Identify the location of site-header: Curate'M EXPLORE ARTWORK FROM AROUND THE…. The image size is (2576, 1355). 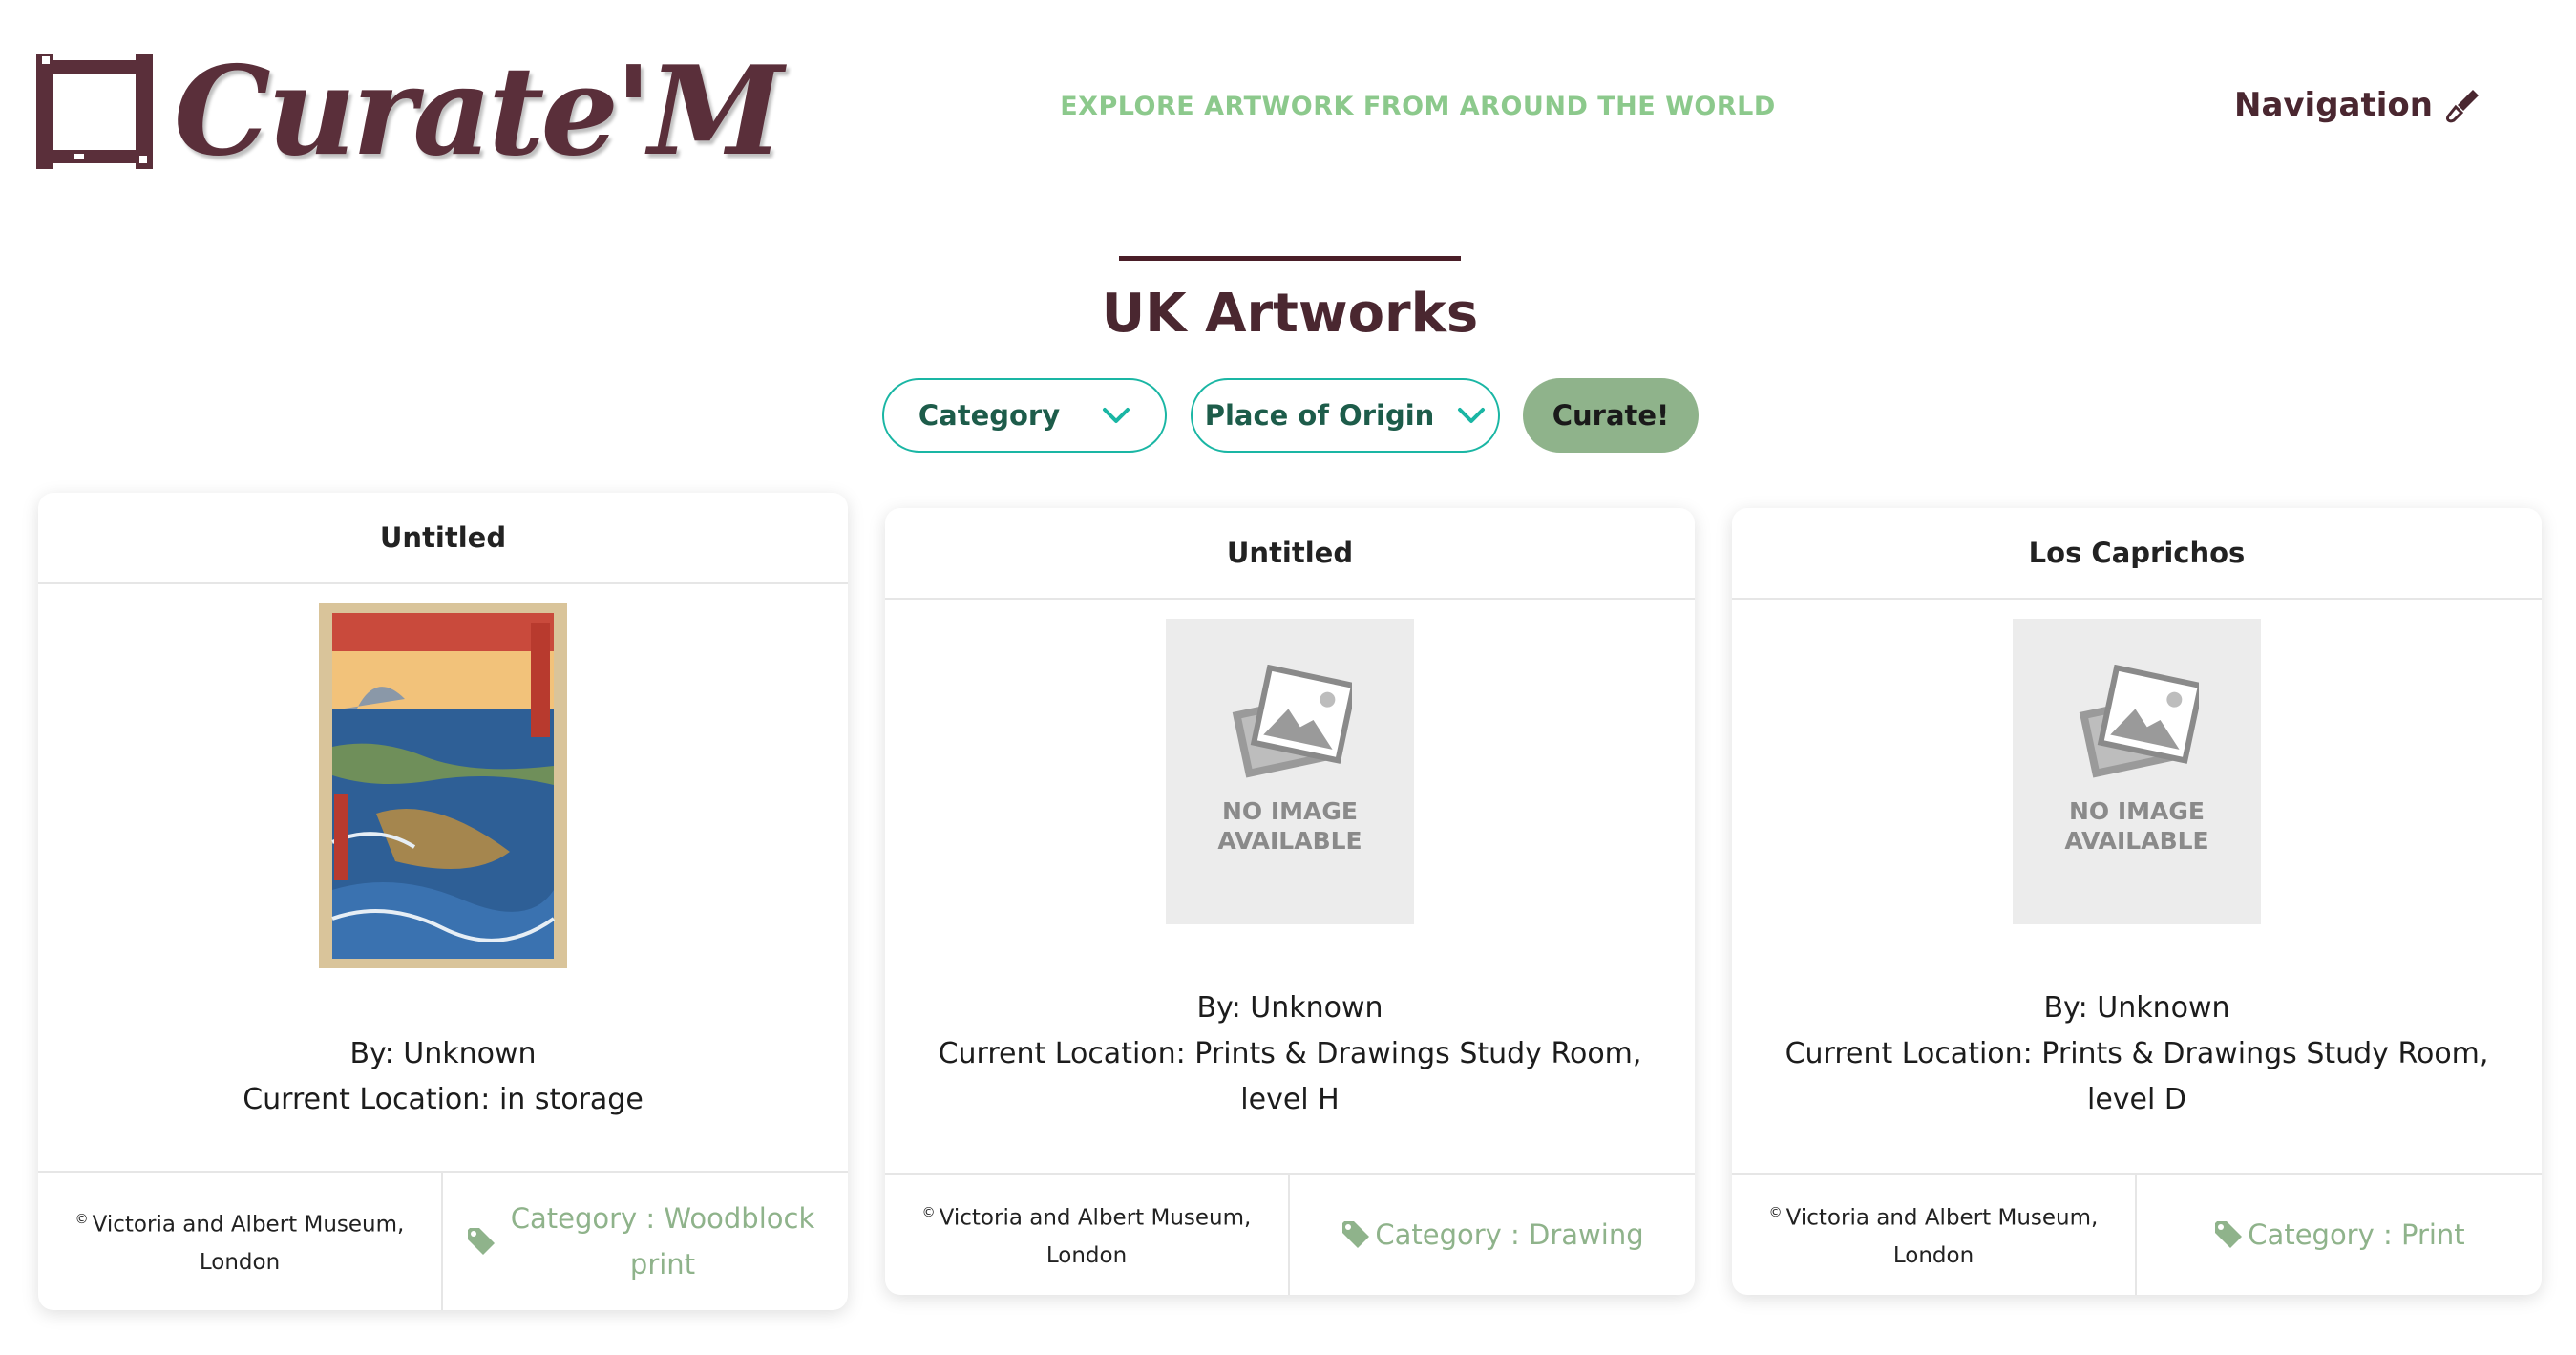
(1288, 95).